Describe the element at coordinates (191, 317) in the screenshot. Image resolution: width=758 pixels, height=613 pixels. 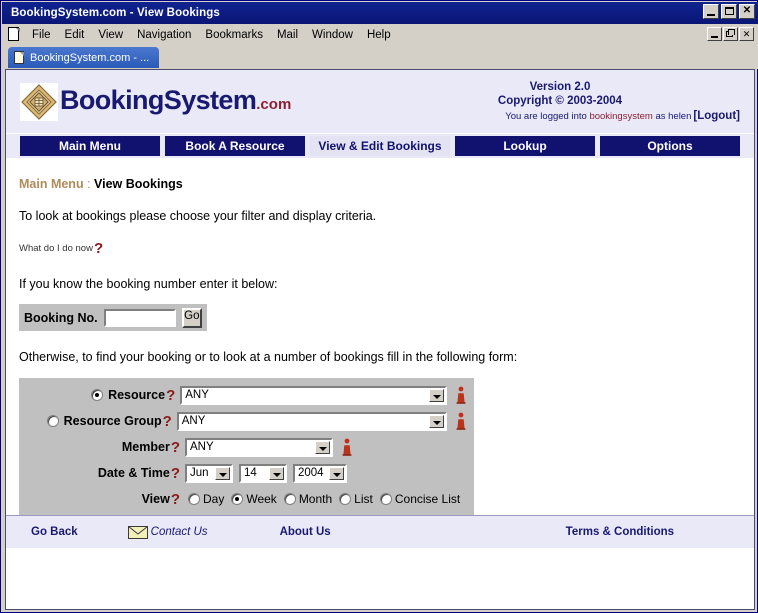
I see `go-button: Go` at that location.